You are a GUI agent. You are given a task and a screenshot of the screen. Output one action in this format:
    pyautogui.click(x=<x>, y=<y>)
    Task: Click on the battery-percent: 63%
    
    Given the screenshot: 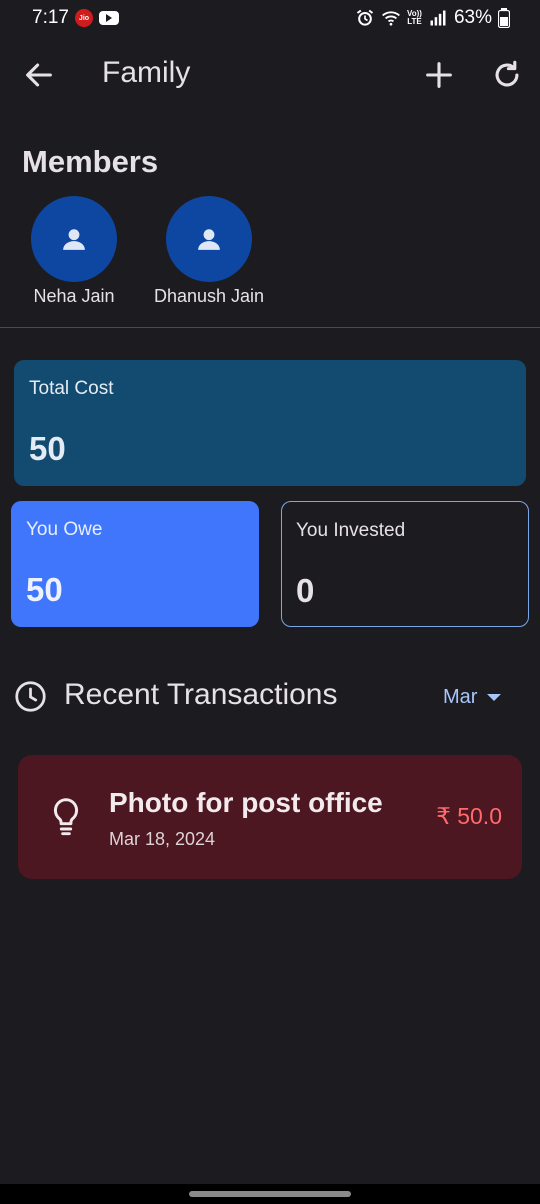 What is the action you would take?
    pyautogui.click(x=472, y=17)
    